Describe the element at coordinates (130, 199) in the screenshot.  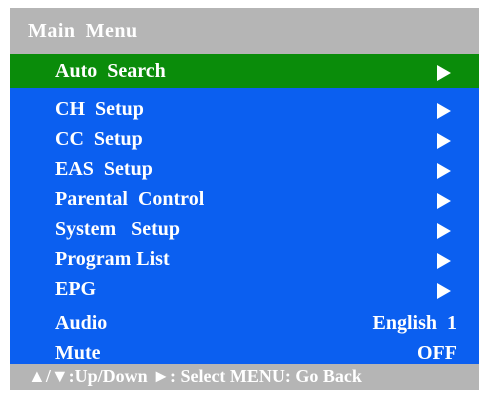
I see `menu-item-label: Parental Control` at that location.